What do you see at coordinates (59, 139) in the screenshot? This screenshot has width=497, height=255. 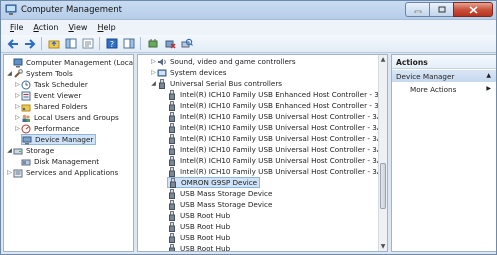 I see `tree-item-device-manager: Device Manager` at bounding box center [59, 139].